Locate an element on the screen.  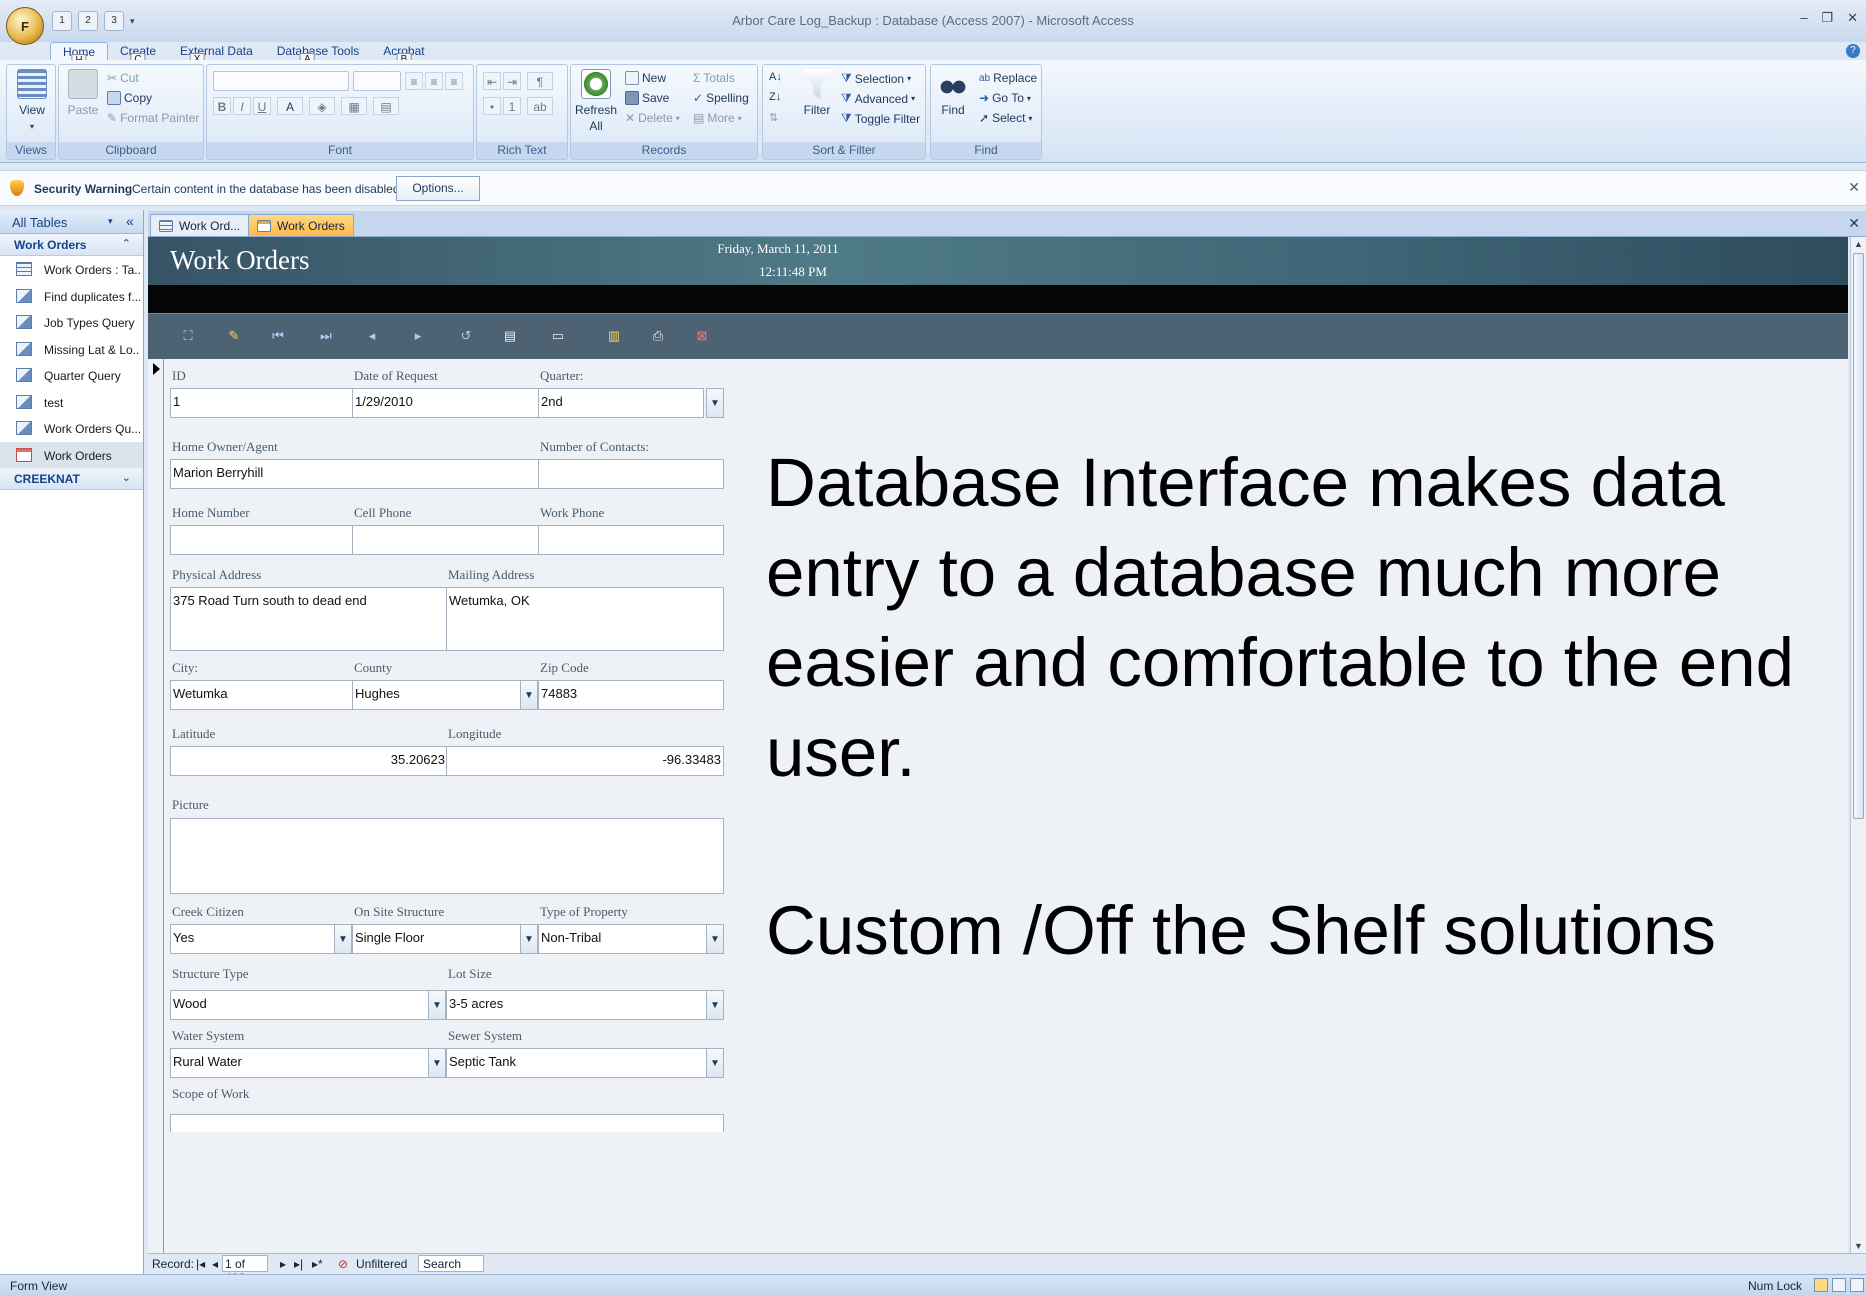
format-painter-button: ✎ Format Painter is located at coordinates (153, 118).